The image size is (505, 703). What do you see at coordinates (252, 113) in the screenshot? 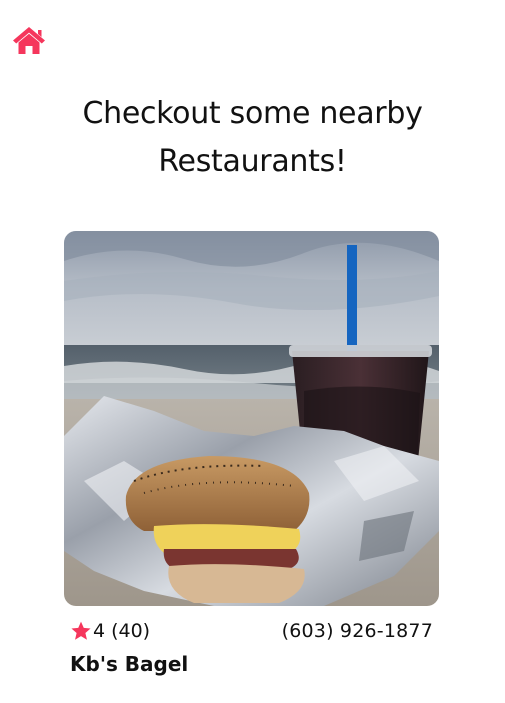
I see `page-heading-line1: Checkout some nearby` at bounding box center [252, 113].